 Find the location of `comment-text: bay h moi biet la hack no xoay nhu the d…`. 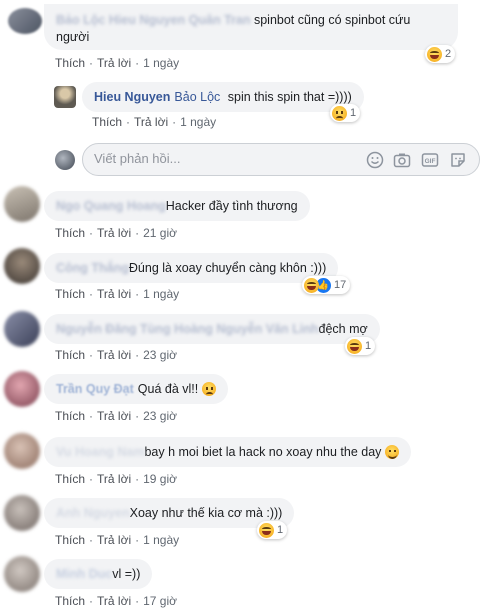

comment-text: bay h moi biet la hack no xoay nhu the d… is located at coordinates (263, 452).